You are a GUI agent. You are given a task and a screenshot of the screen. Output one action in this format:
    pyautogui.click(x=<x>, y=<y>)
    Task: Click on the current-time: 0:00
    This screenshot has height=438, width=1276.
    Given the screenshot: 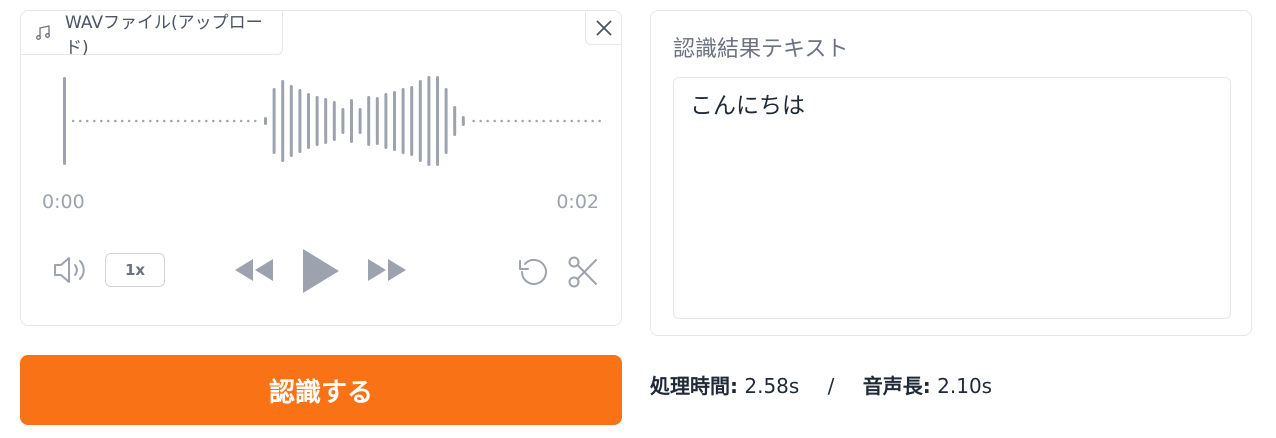 What is the action you would take?
    pyautogui.click(x=63, y=202)
    